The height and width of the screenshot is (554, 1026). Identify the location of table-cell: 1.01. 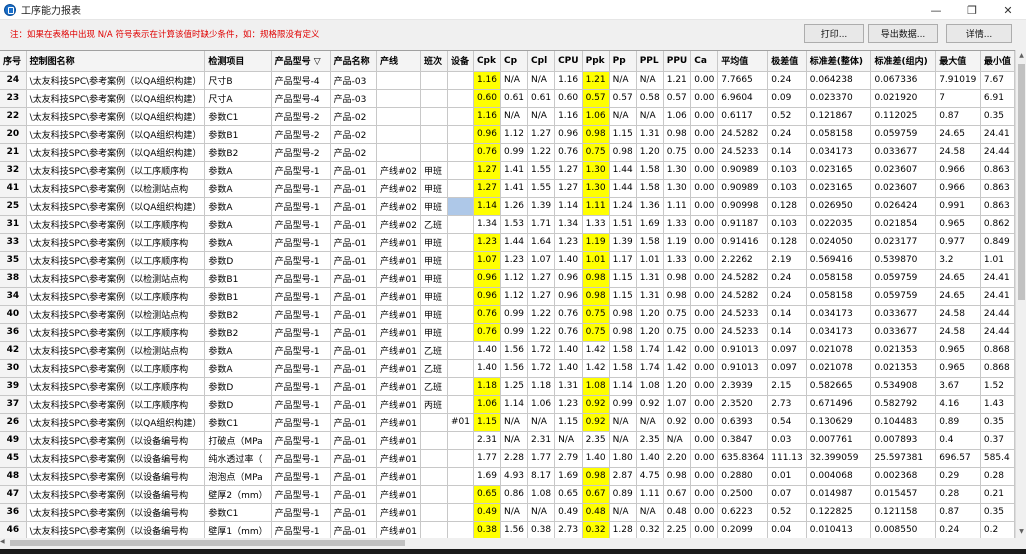
(650, 260).